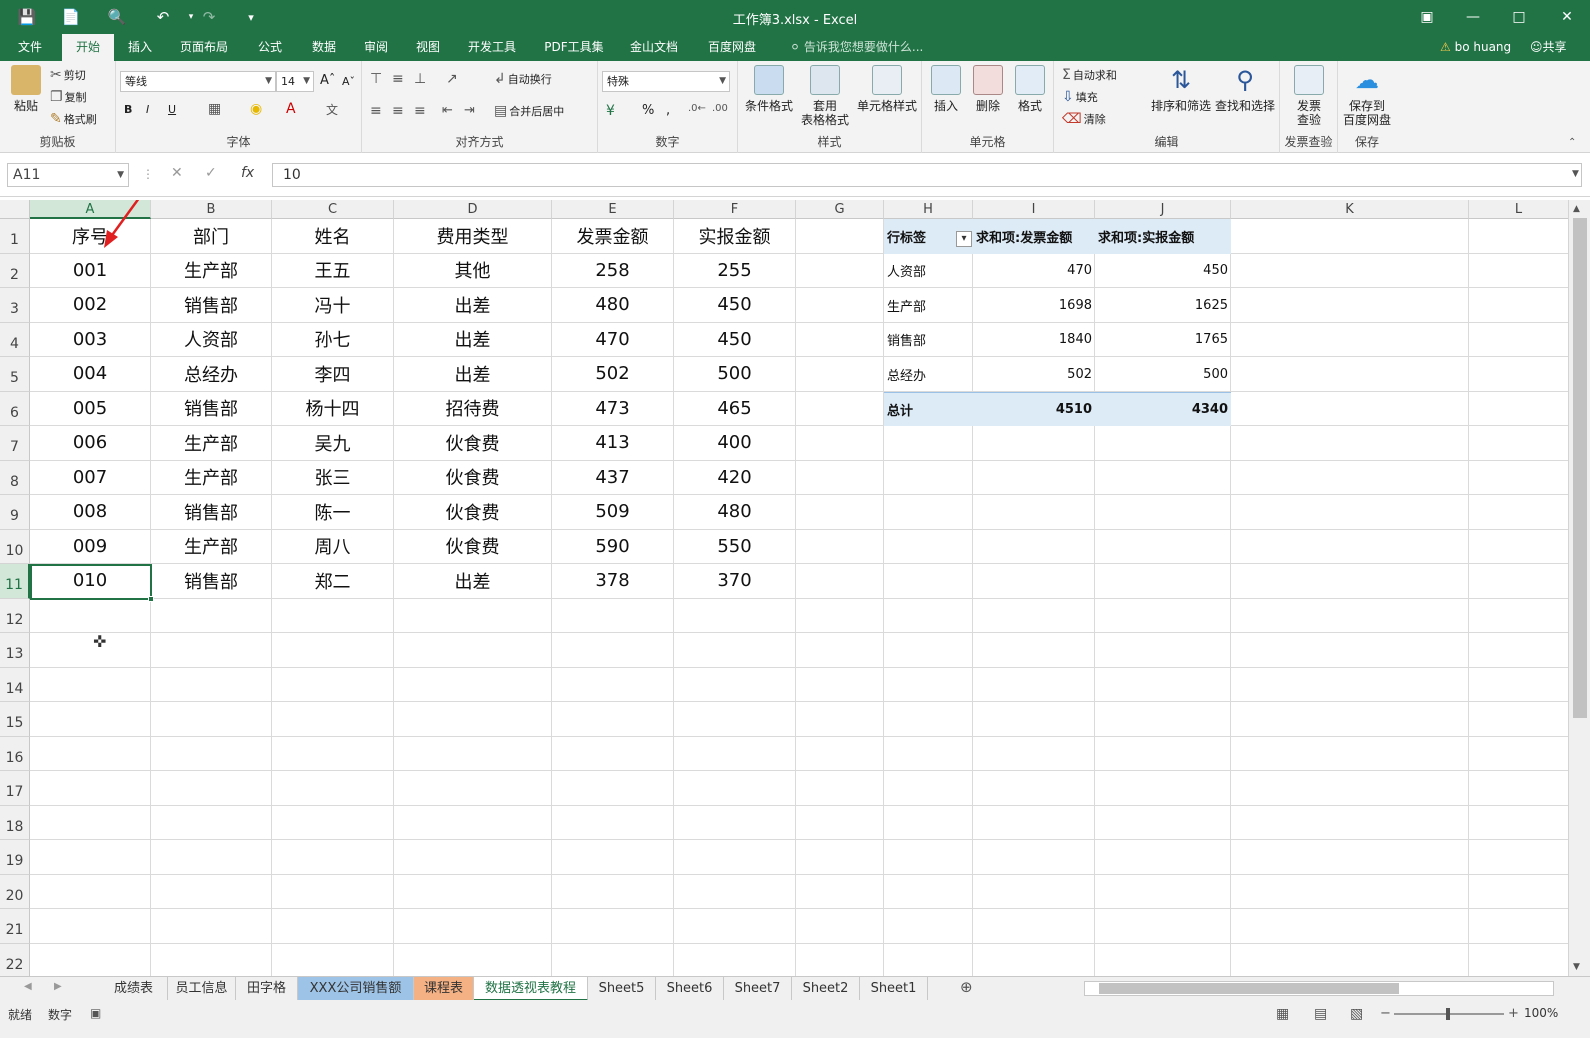 The image size is (1590, 1038). What do you see at coordinates (90, 684) in the screenshot?
I see `cell-a14` at bounding box center [90, 684].